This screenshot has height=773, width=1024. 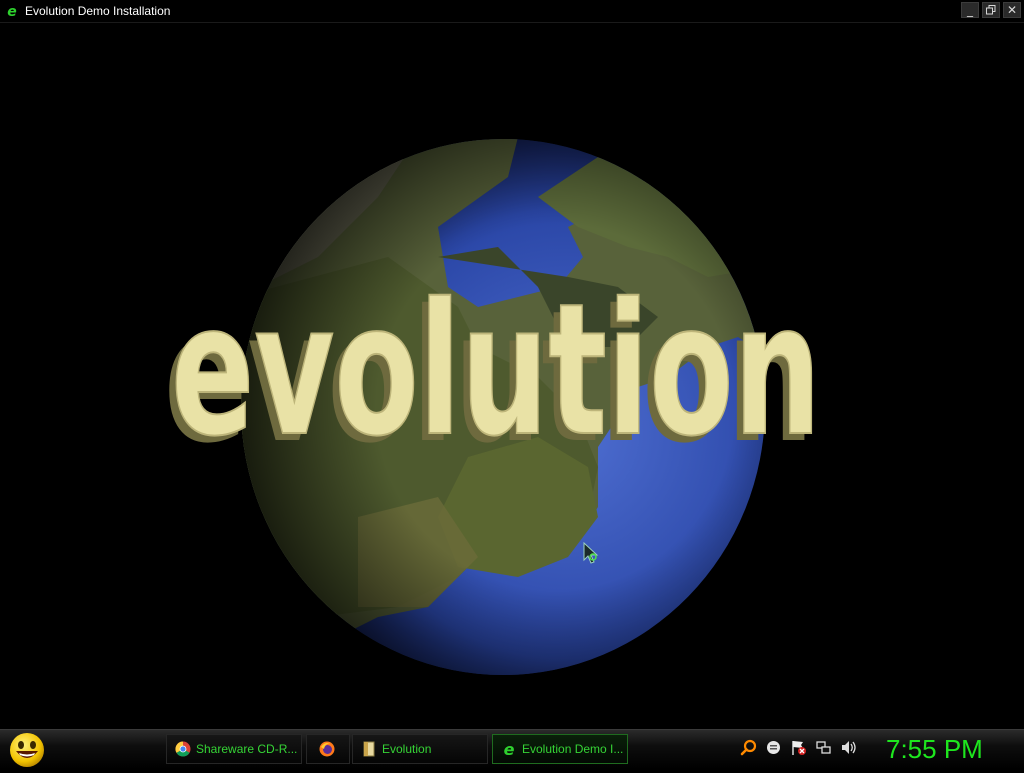 I want to click on firefox-icon, so click(x=327, y=749).